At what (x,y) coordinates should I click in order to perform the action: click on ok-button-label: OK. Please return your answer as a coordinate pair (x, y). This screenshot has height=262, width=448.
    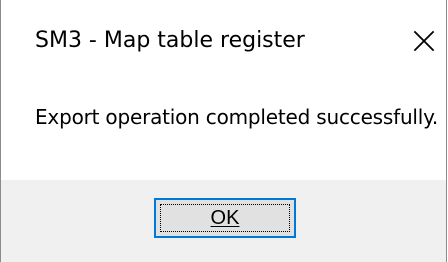
    Looking at the image, I should click on (225, 217).